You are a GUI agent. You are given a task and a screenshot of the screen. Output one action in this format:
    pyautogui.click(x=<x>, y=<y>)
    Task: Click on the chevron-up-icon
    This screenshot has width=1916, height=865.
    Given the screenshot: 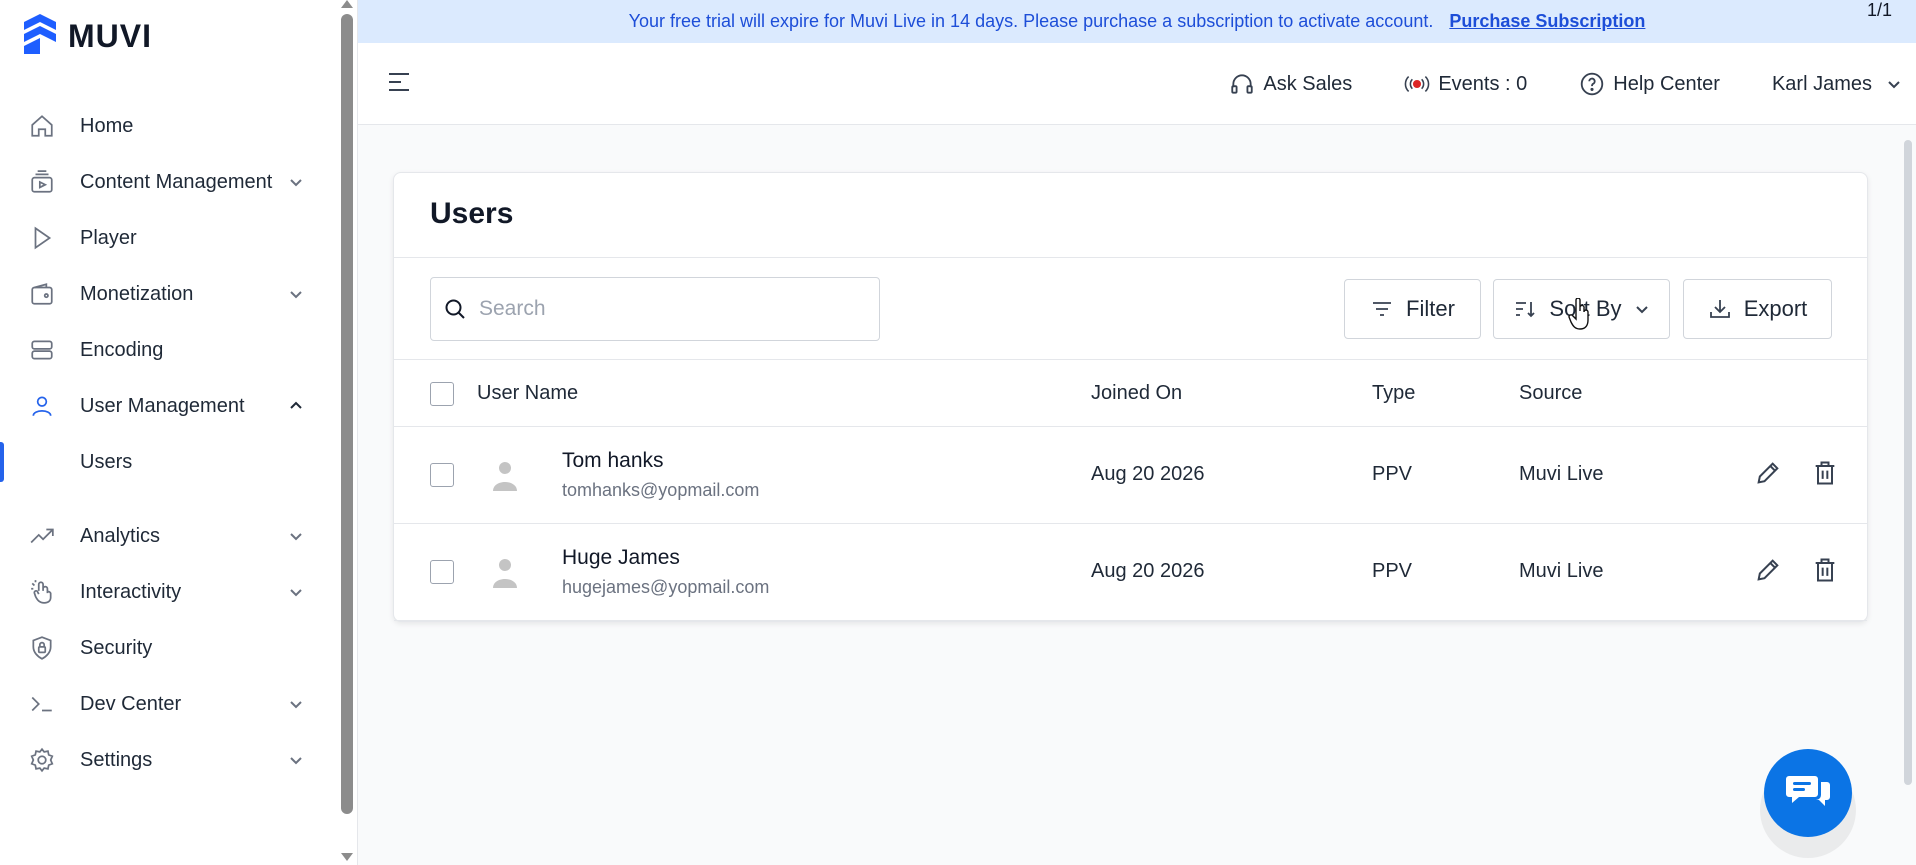 What is the action you would take?
    pyautogui.click(x=296, y=406)
    